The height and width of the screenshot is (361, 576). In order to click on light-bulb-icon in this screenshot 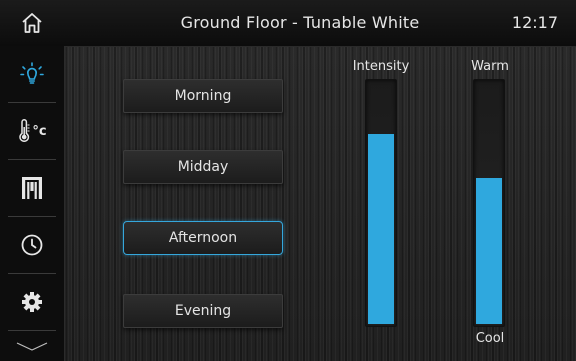, I will do `click(32, 73)`.